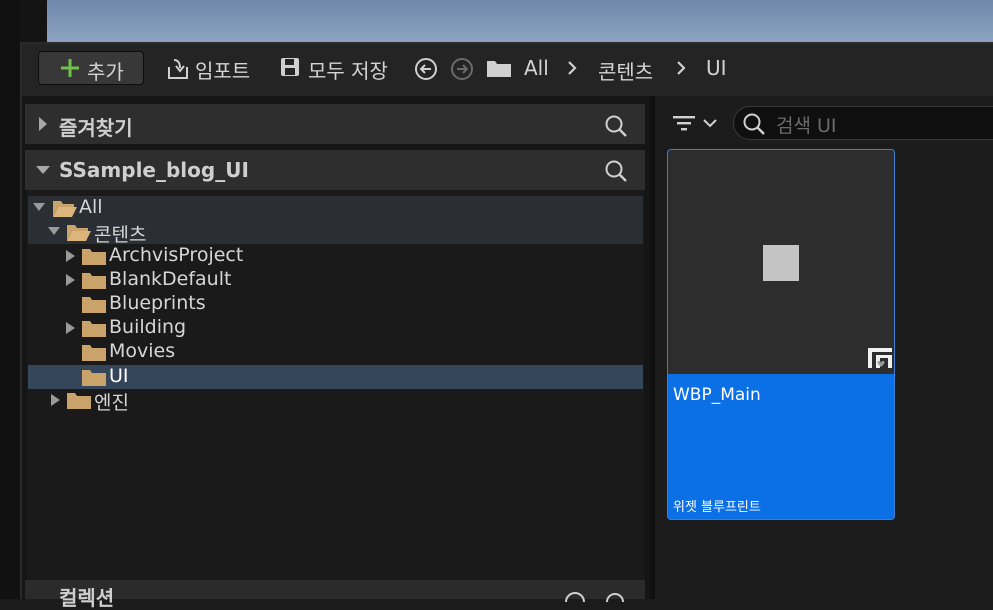 Image resolution: width=993 pixels, height=610 pixels. What do you see at coordinates (716, 68) in the screenshot?
I see `breadcrumb-ui: UI` at bounding box center [716, 68].